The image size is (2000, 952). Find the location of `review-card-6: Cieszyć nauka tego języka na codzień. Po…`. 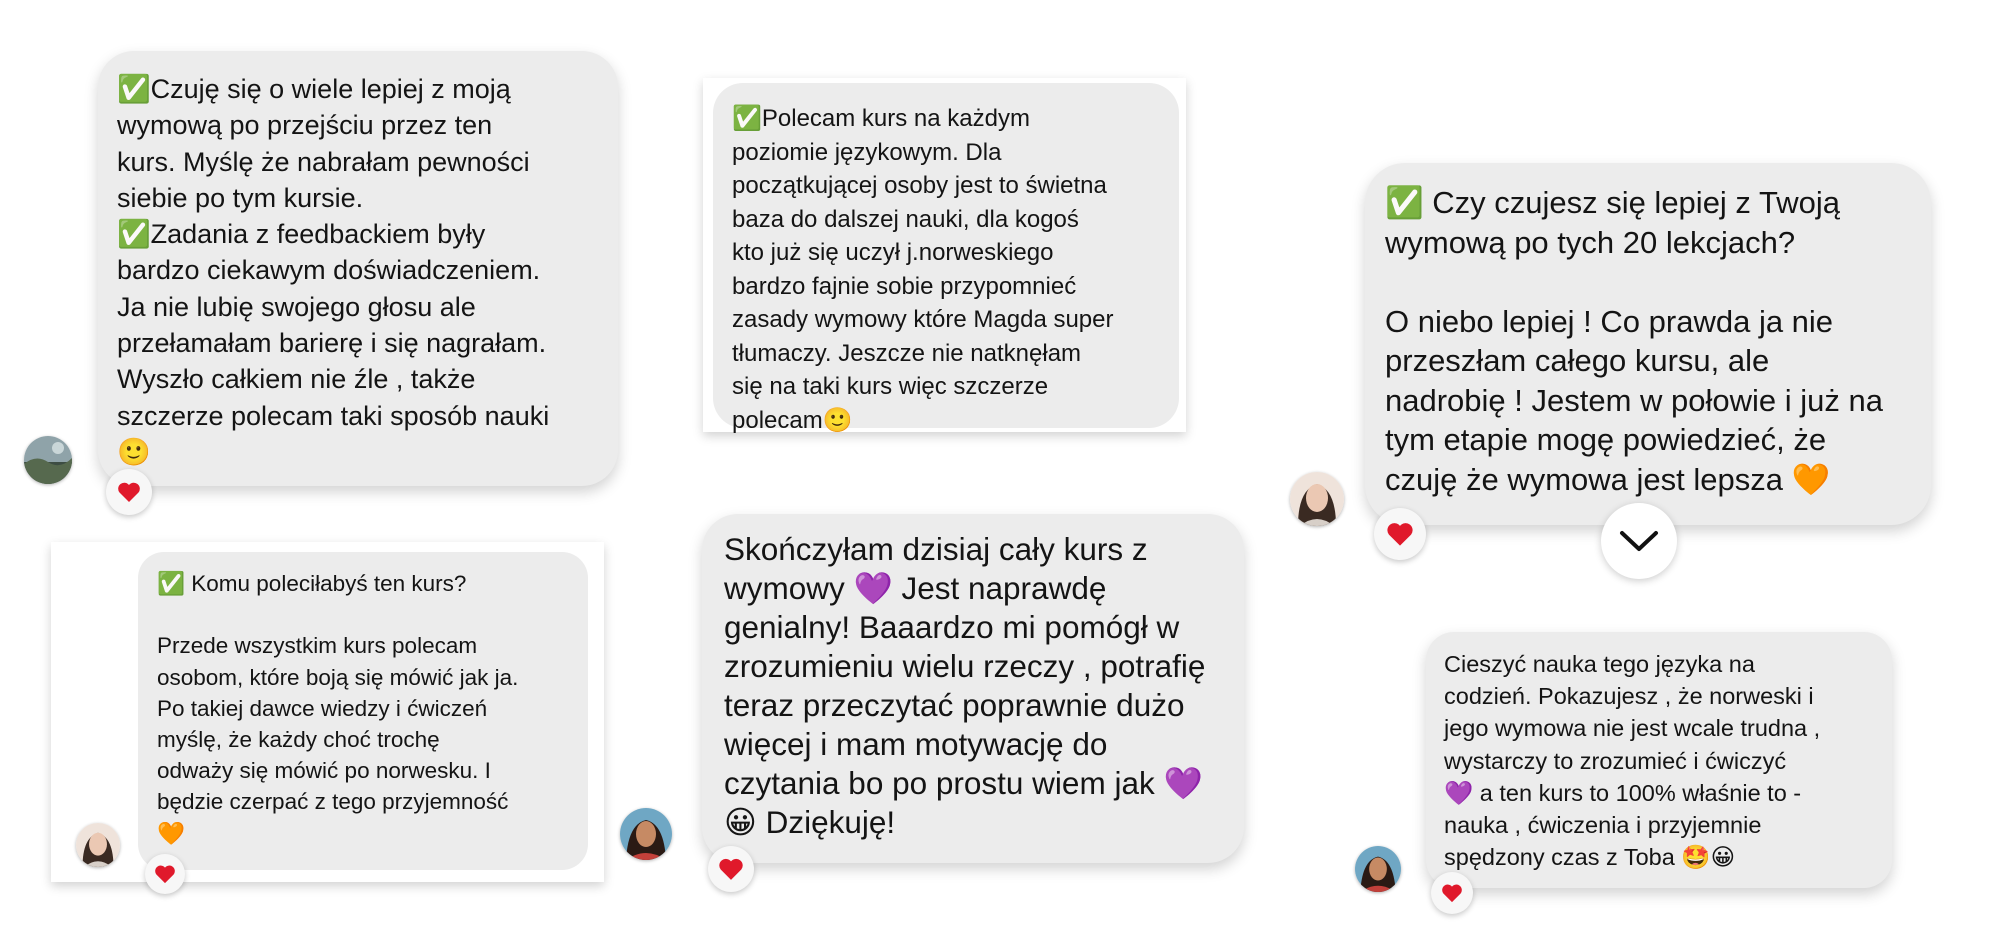

review-card-6: Cieszyć nauka tego języka na codzień. Po… is located at coordinates (1627, 776).